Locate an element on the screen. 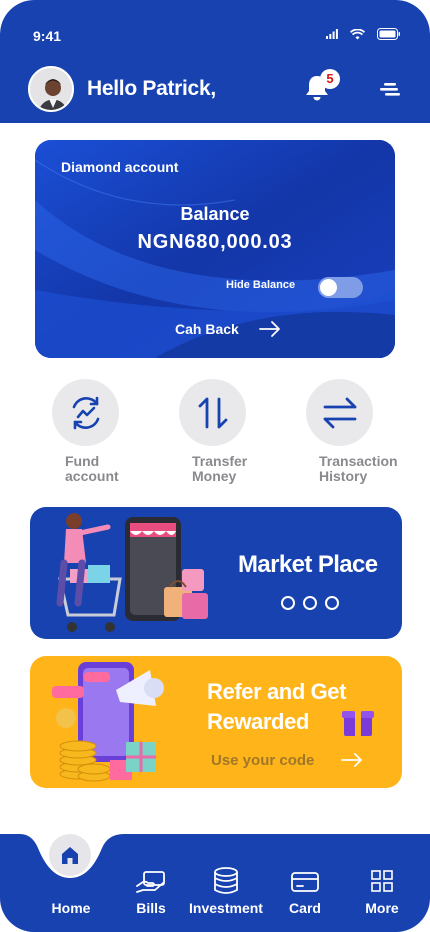 The width and height of the screenshot is (430, 932). cashback-link: Cah Back is located at coordinates (207, 329).